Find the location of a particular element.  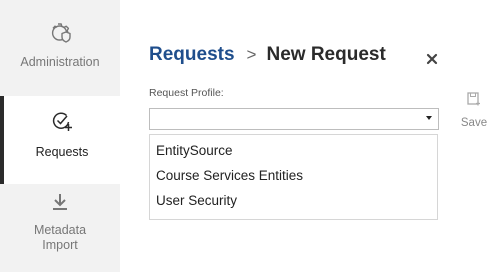

save-label: Save is located at coordinates (474, 123).